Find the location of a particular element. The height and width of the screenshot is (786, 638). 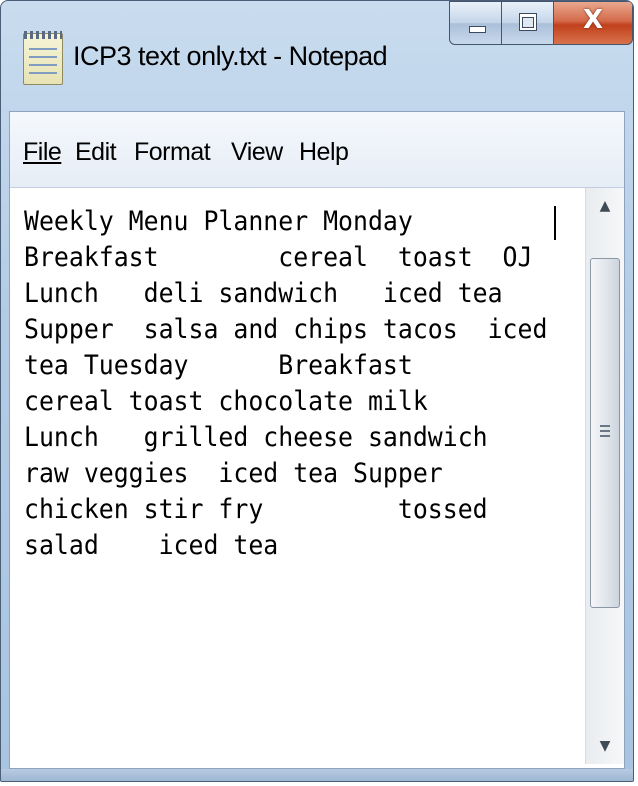

maximize-icon is located at coordinates (528, 22).